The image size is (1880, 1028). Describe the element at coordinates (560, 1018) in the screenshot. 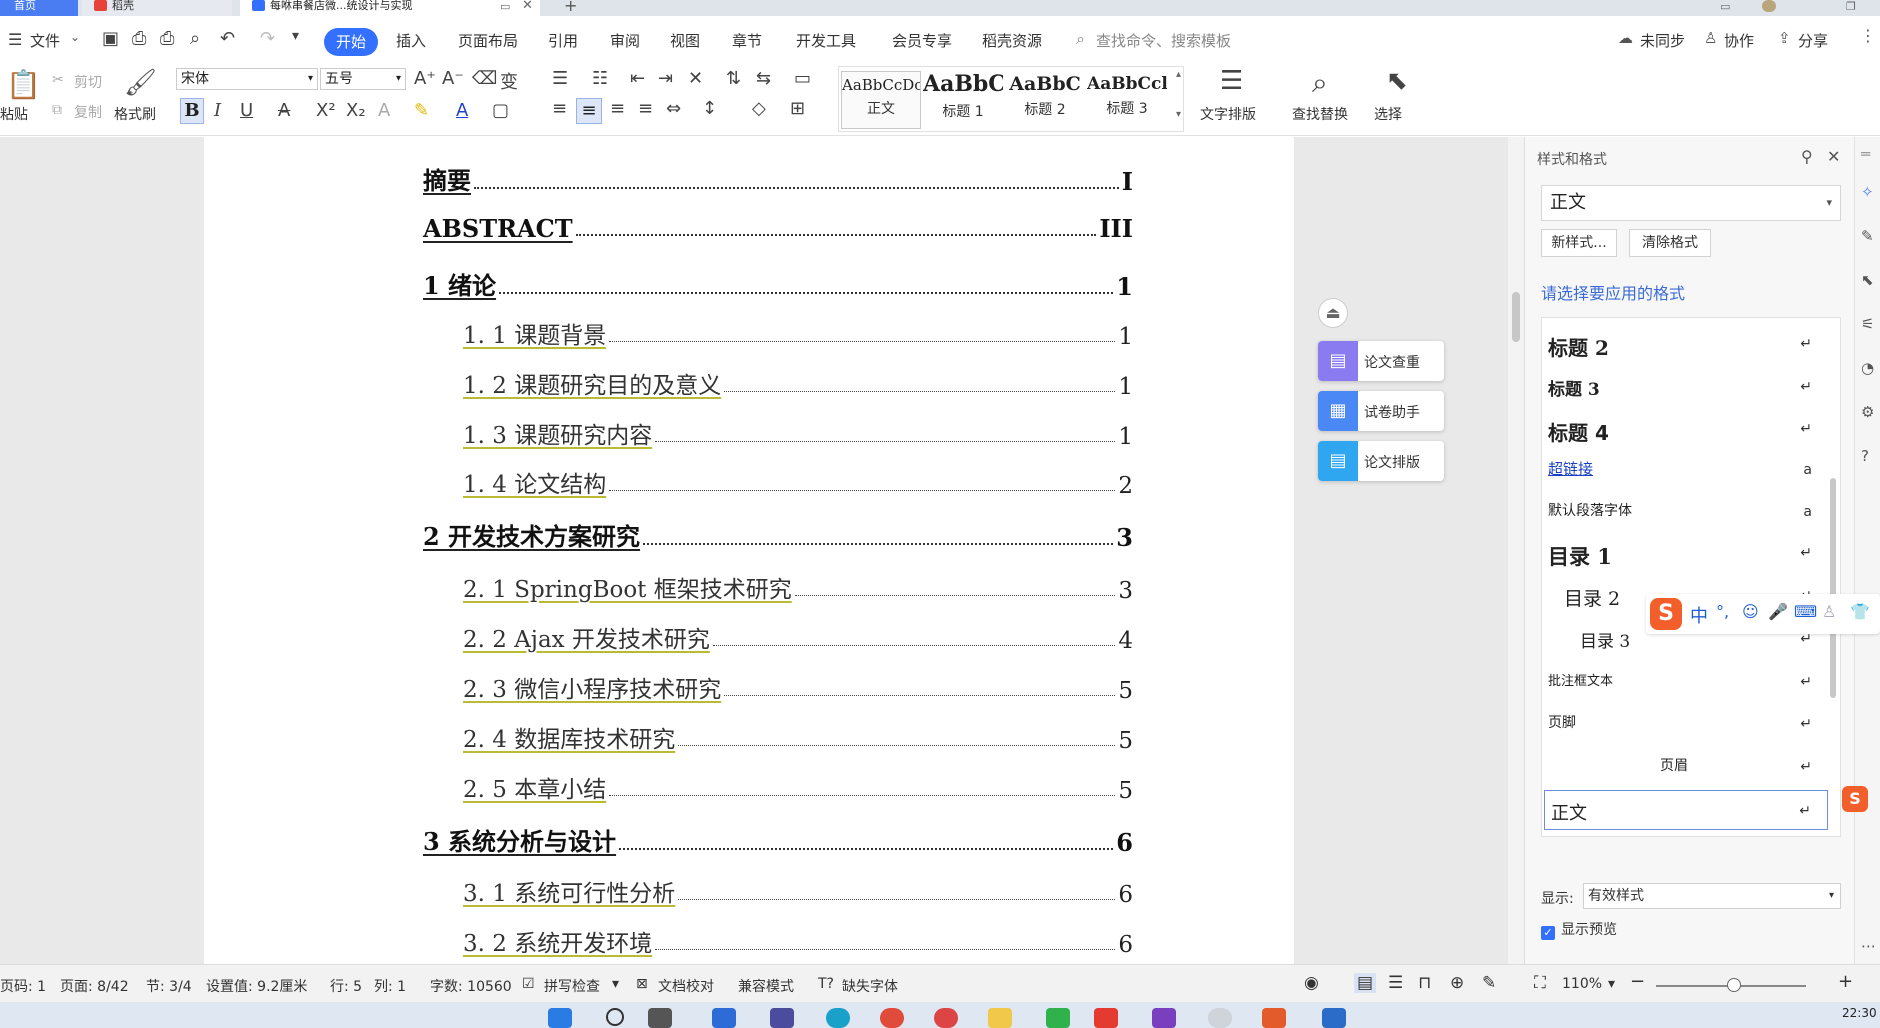

I see `start-icon` at that location.